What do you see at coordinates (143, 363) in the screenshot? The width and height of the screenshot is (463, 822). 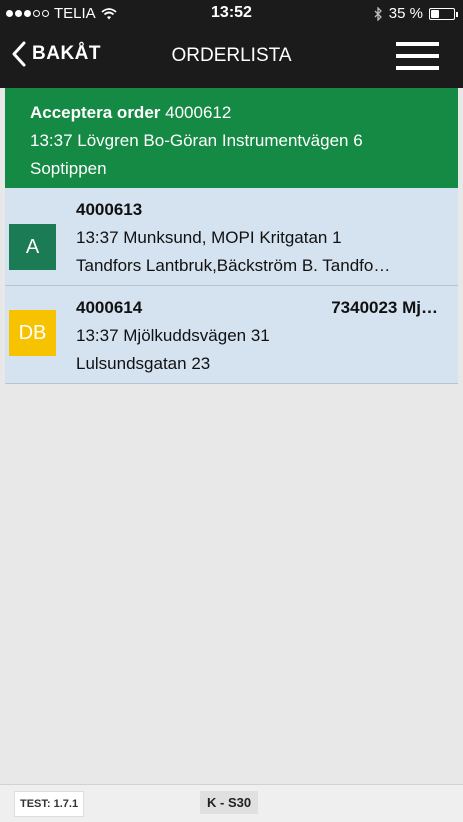 I see `order-line3: Lulsundsgatan 23` at bounding box center [143, 363].